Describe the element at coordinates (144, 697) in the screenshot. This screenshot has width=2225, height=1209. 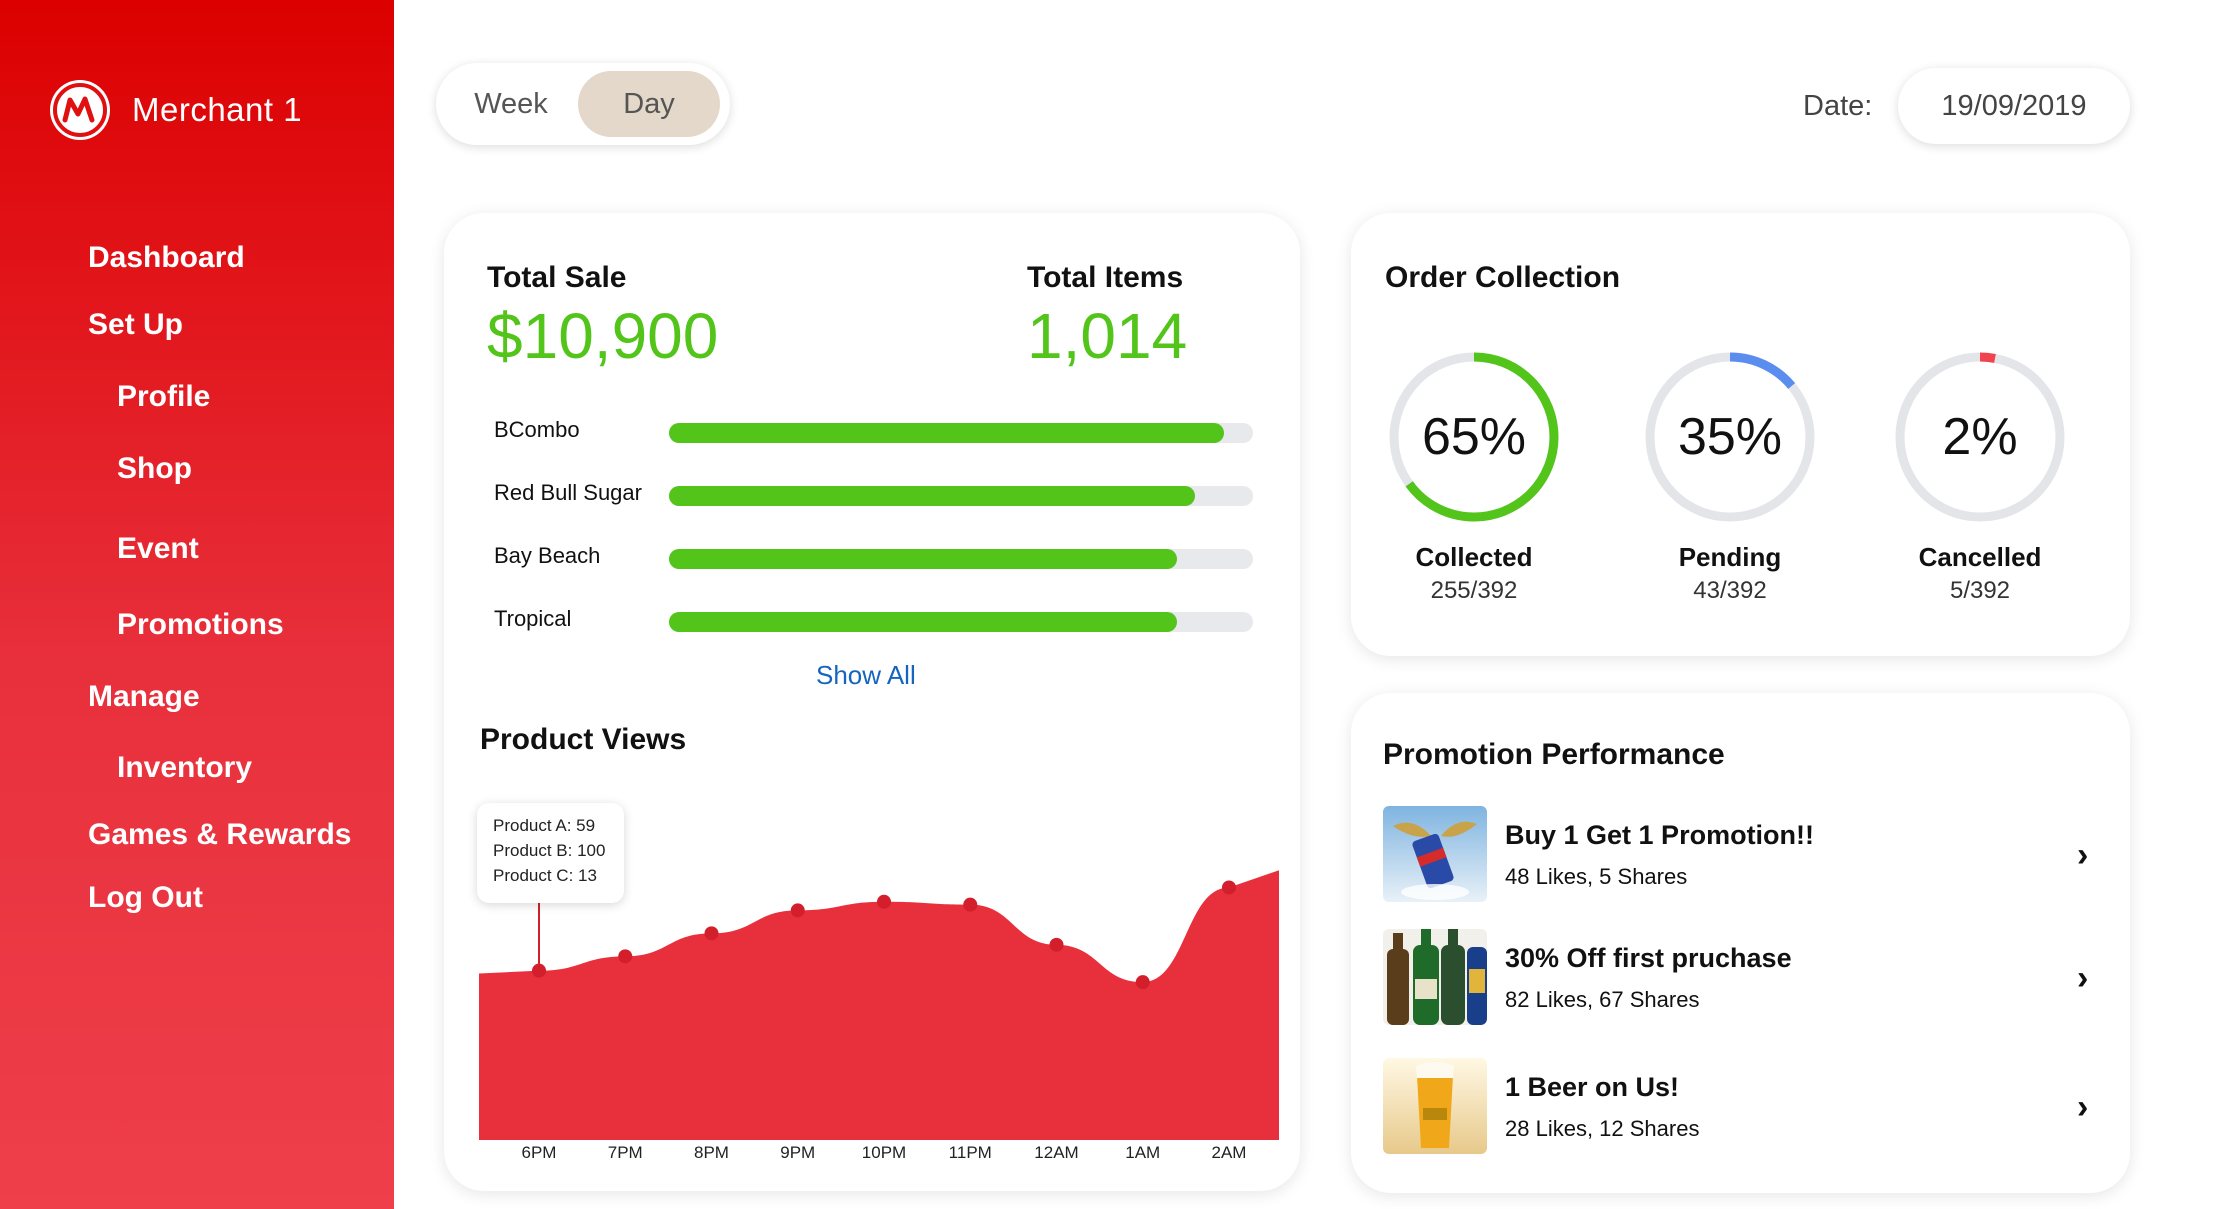
I see `nav-manage: Manage` at that location.